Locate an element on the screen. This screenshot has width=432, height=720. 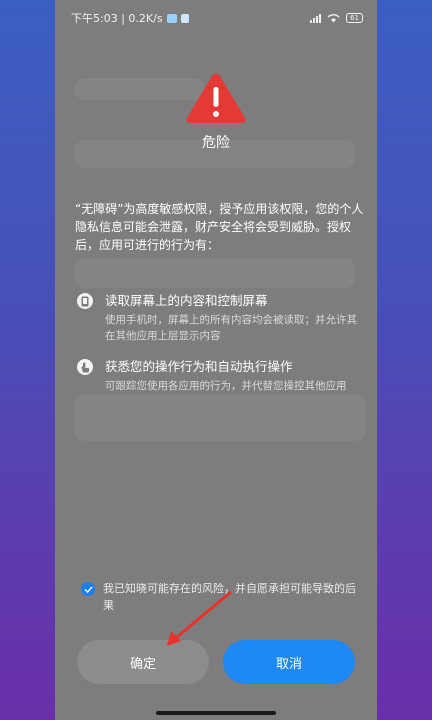
warning-header: 危险 is located at coordinates (216, 112).